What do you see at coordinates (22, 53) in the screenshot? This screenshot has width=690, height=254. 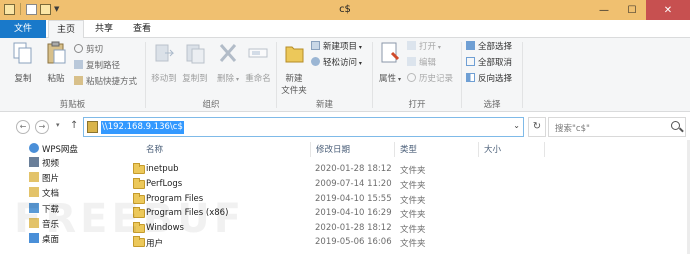 I see `copy-icon` at bounding box center [22, 53].